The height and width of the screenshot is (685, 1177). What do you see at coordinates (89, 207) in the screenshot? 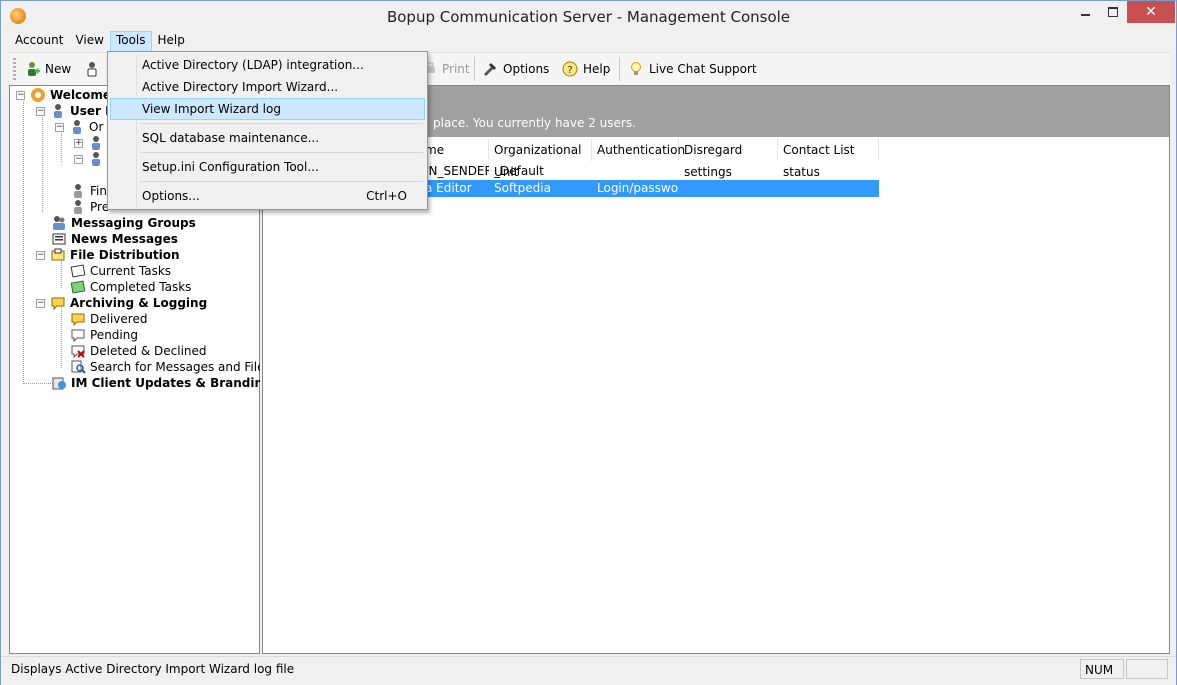
I see `tree-item-presence: Pre` at bounding box center [89, 207].